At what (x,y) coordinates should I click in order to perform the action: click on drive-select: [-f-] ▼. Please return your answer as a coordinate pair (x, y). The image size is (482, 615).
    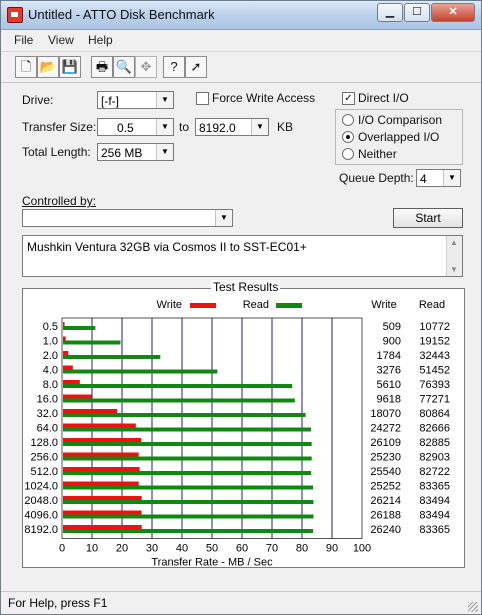
    Looking at the image, I should click on (135, 100).